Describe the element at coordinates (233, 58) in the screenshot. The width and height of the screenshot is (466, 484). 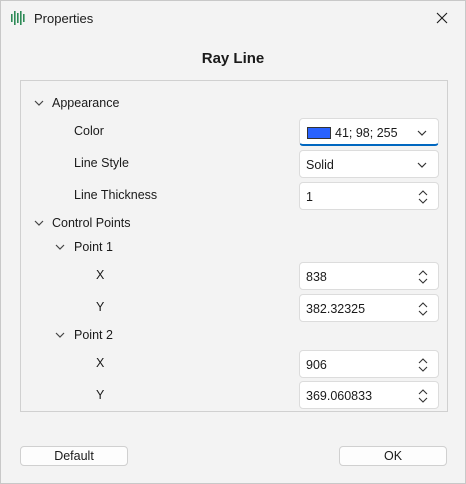
I see `dialog-heading: Ray Line` at that location.